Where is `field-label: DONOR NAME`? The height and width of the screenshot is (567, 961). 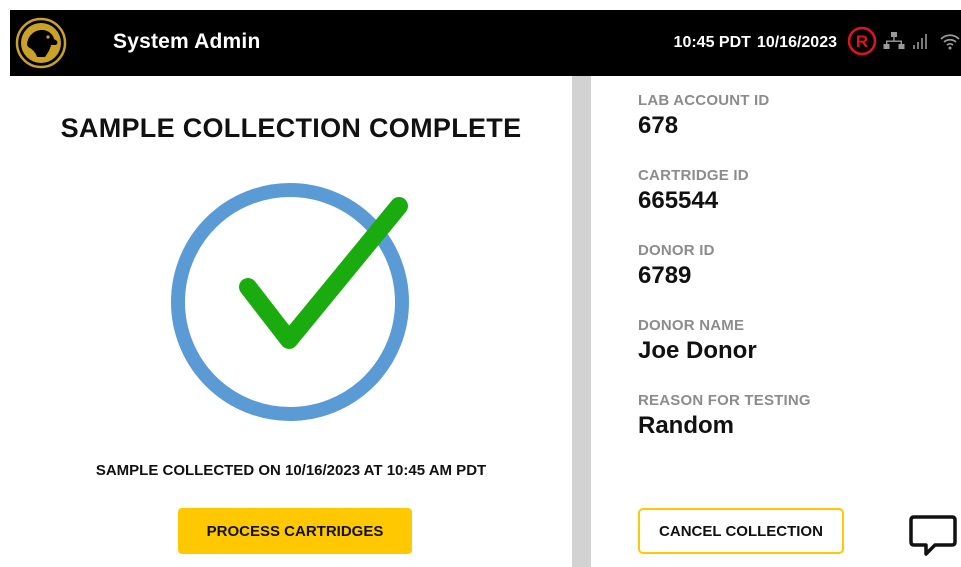
field-label: DONOR NAME is located at coordinates (691, 325).